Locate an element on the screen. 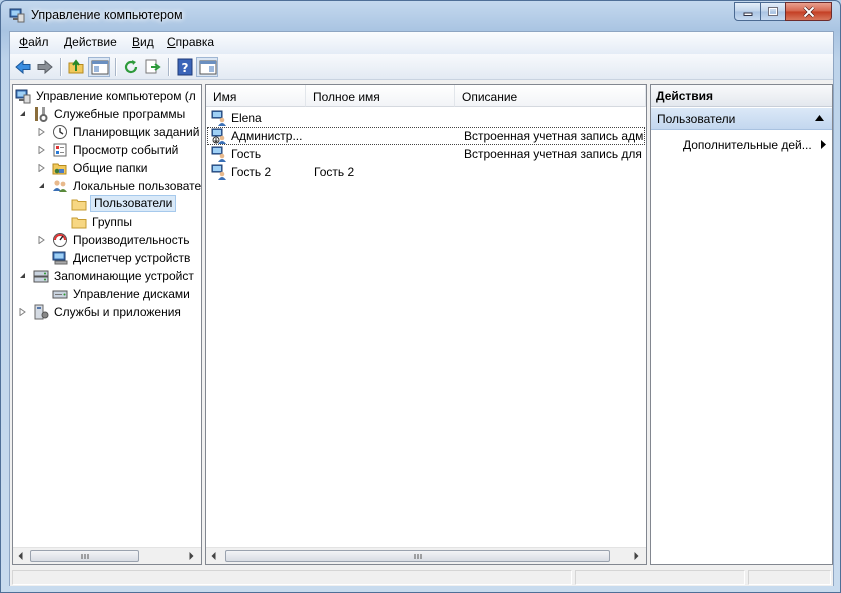 This screenshot has height=593, width=841. tree-horizontal-scrollbar is located at coordinates (107, 555).